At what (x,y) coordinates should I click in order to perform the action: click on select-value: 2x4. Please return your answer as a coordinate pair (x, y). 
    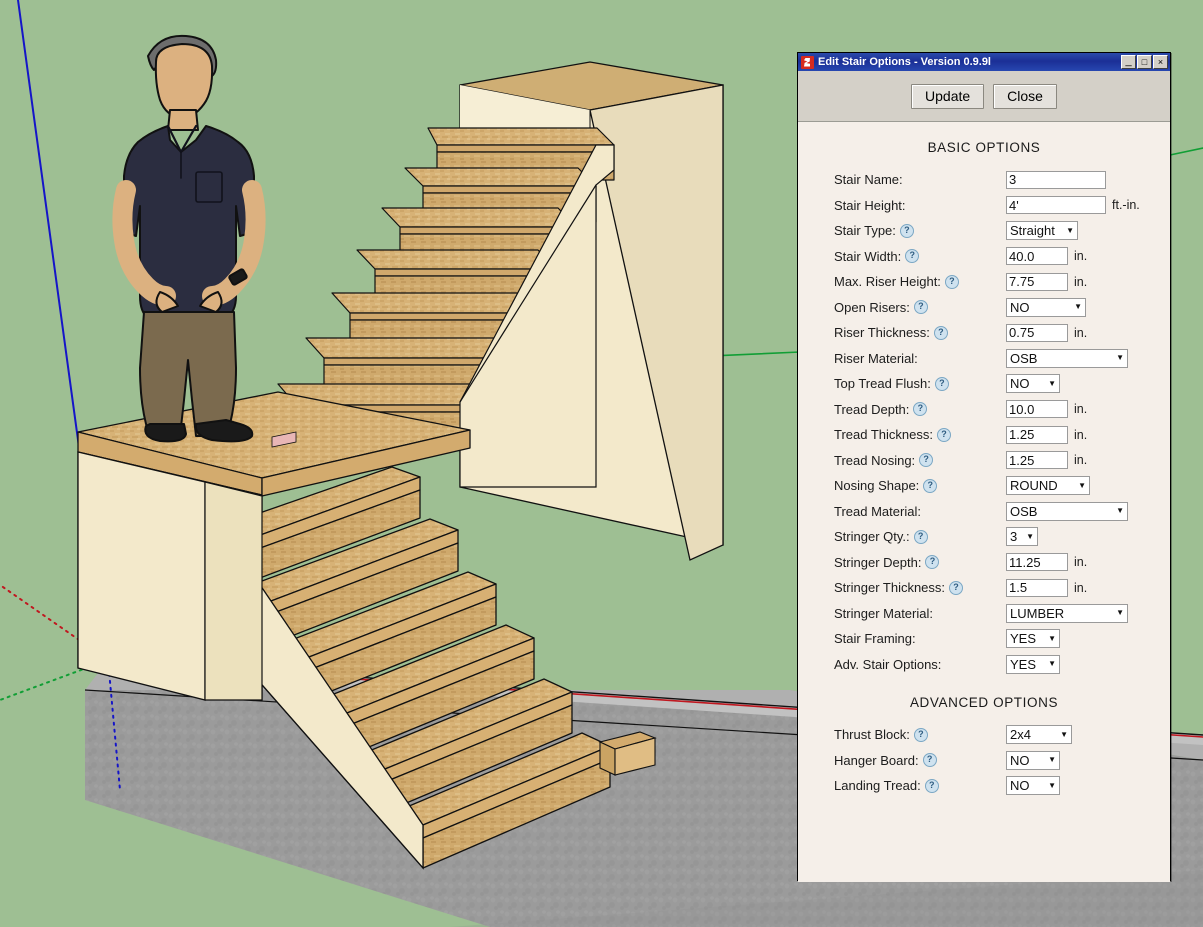
    Looking at the image, I should click on (1020, 735).